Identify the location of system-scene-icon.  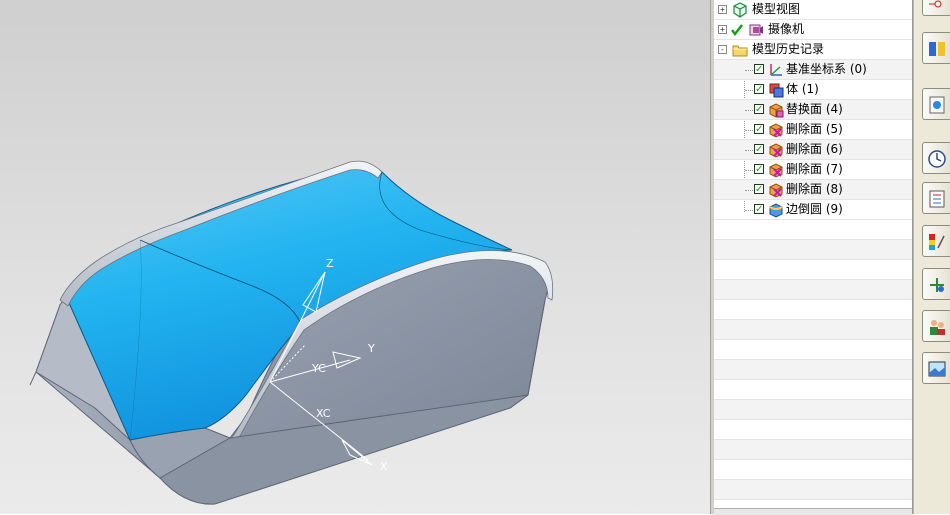
(937, 369).